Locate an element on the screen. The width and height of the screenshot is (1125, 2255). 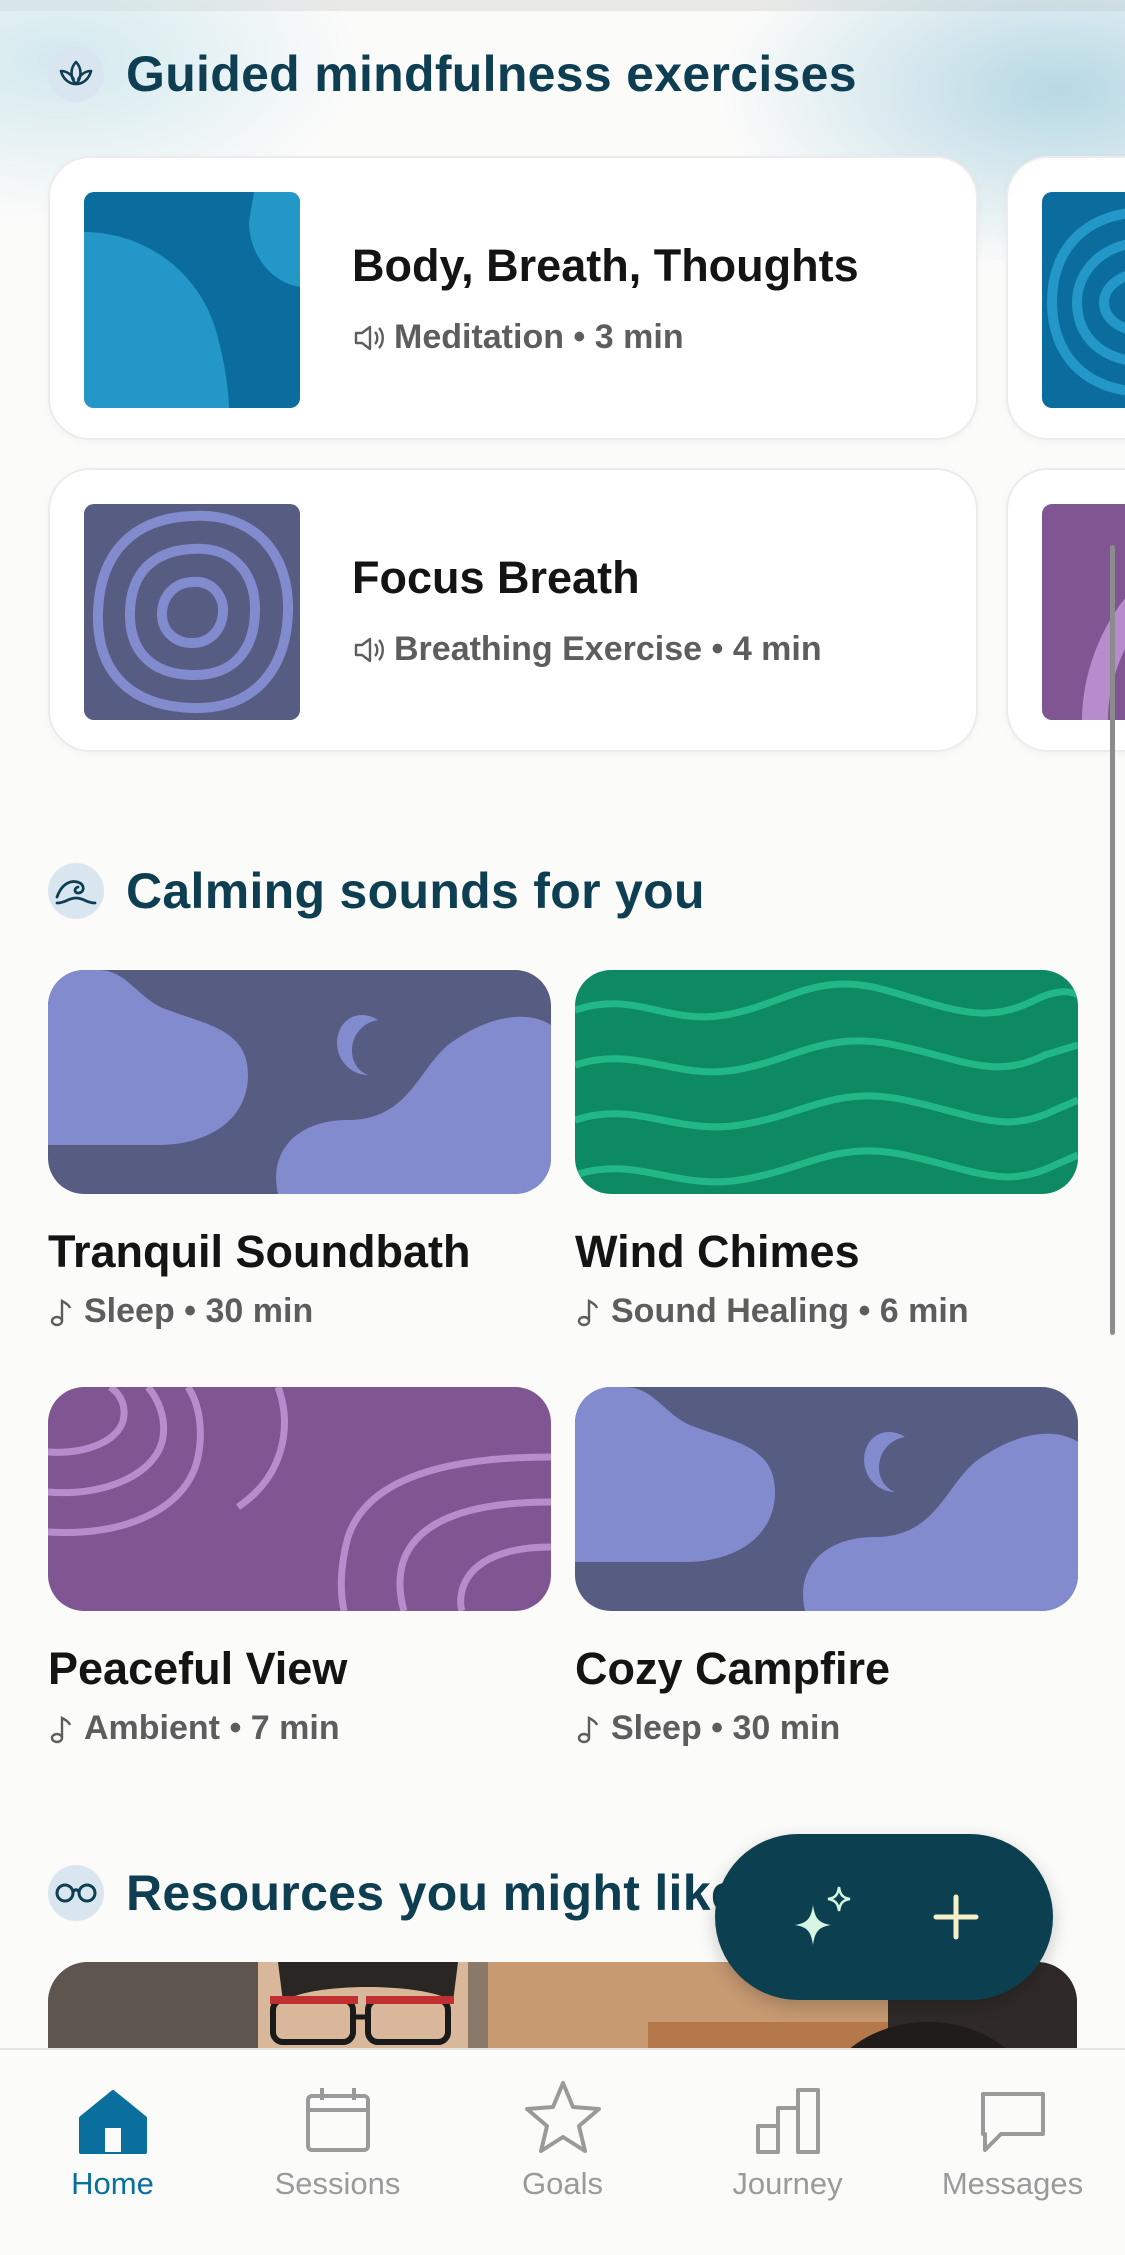
sound-meta: Sound Healing • 6 min is located at coordinates (826, 1311).